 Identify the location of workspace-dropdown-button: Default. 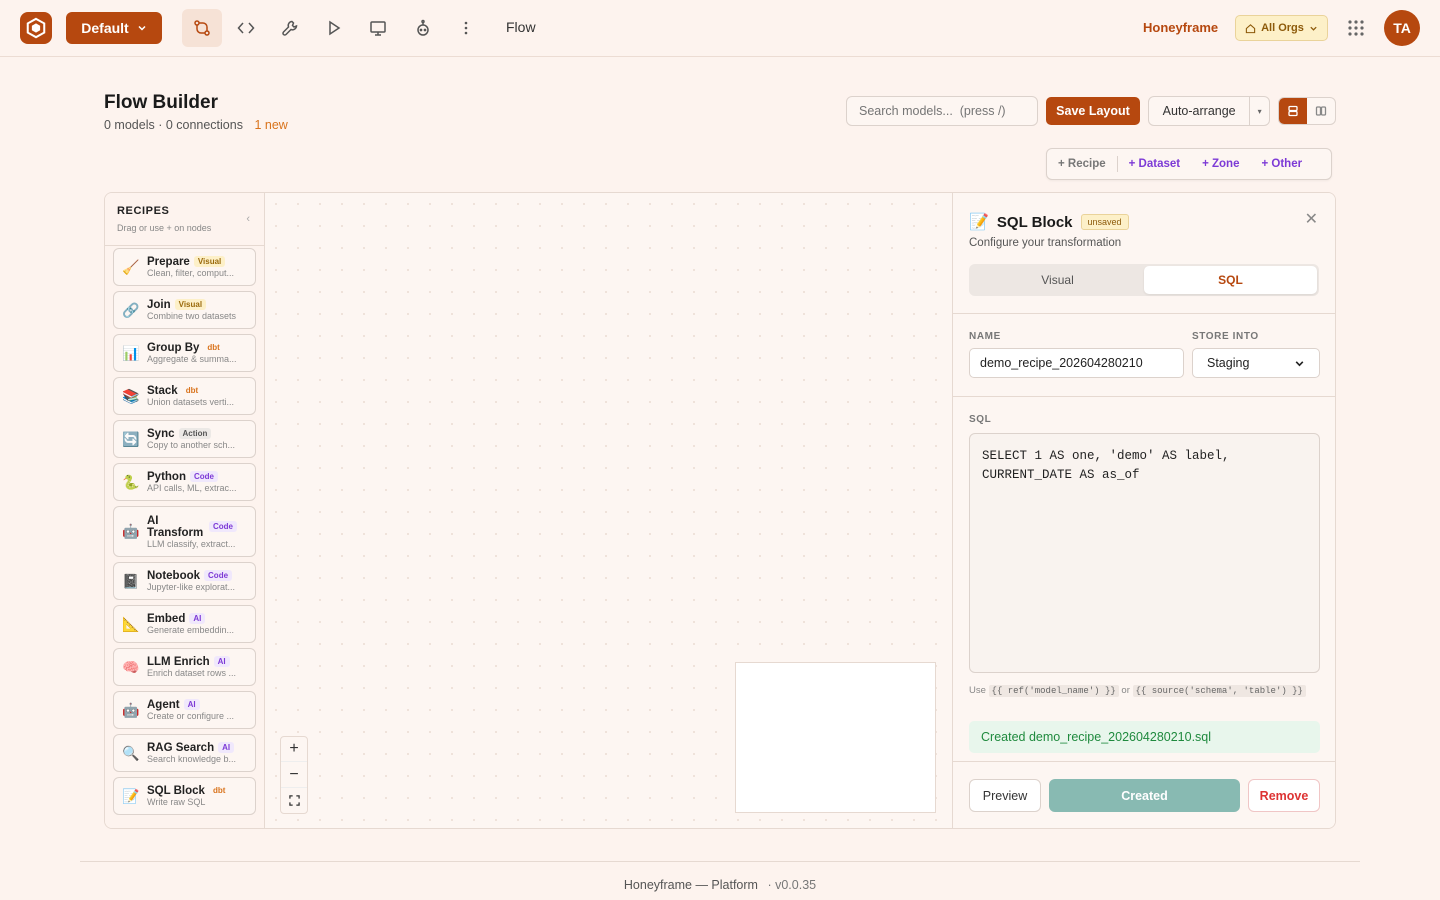
(114, 28).